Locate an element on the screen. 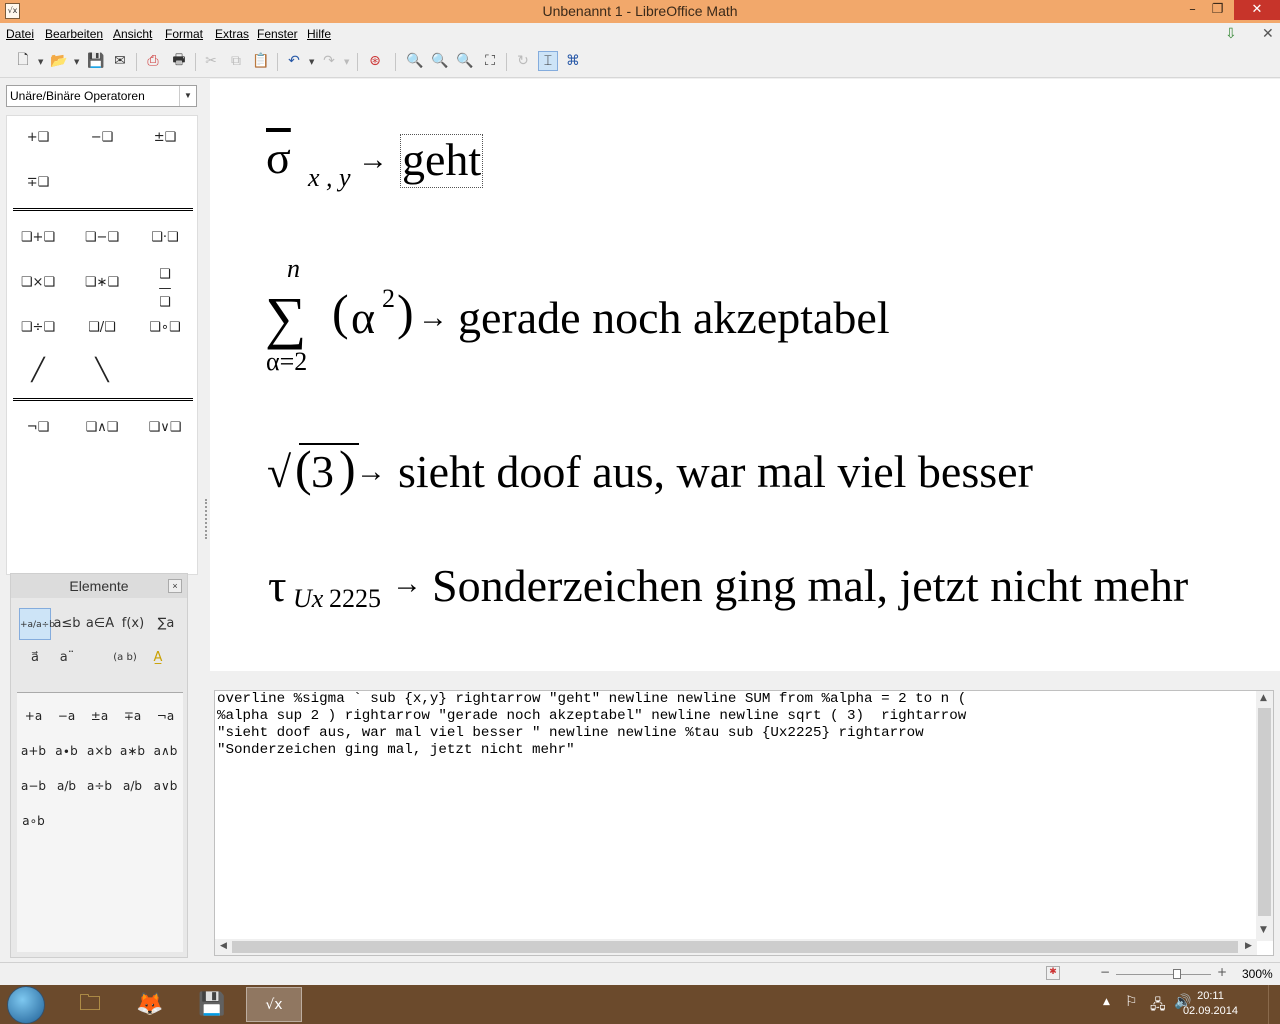 This screenshot has height=1024, width=1280. splitter-grip is located at coordinates (206, 519).